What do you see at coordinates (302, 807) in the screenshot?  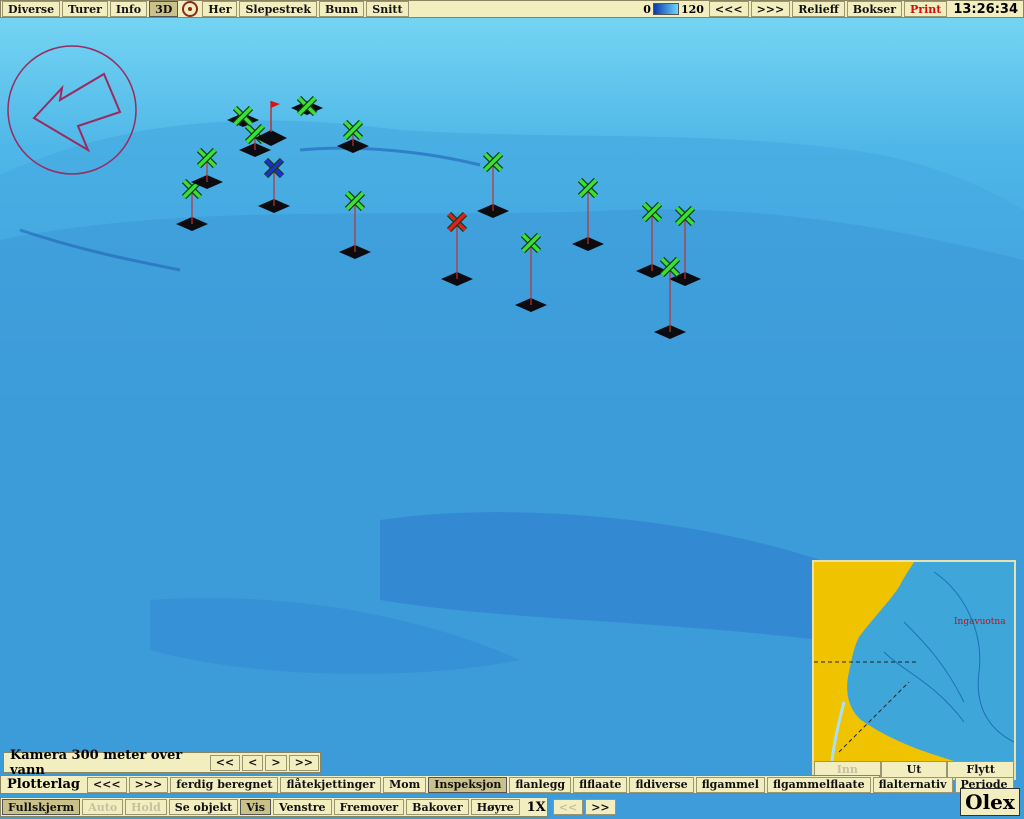 I see `bottom-button: Venstre` at bounding box center [302, 807].